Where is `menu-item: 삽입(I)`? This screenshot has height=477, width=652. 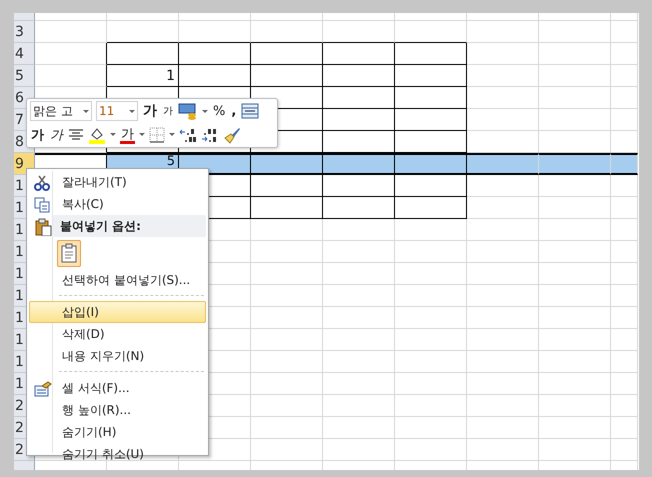
menu-item: 삽입(I) is located at coordinates (117, 312).